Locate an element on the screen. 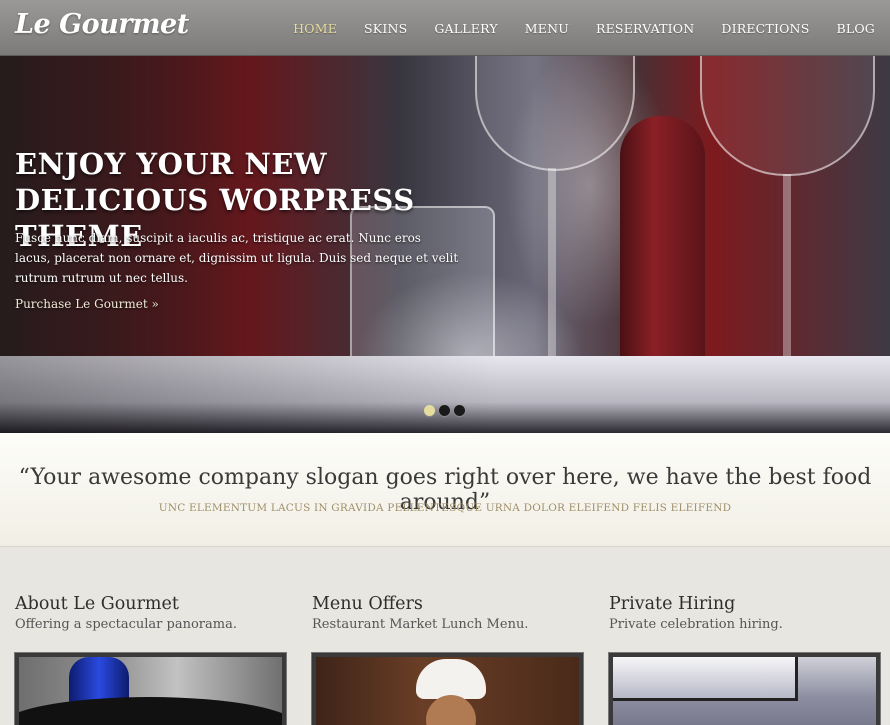 This screenshot has width=890, height=725. menu-offers-thumbnail-image is located at coordinates (447, 689).